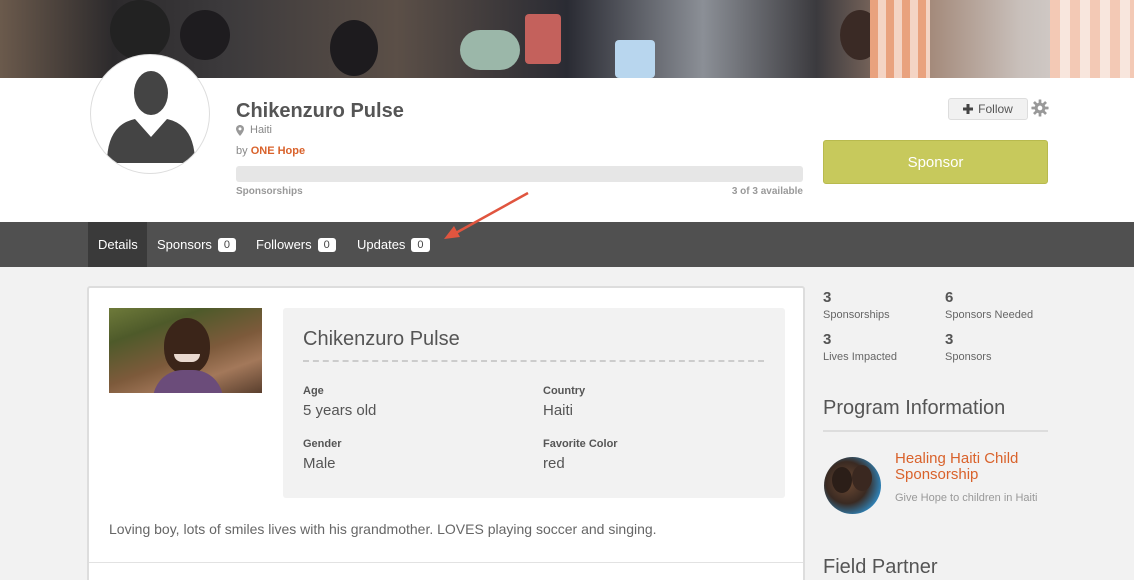 The width and height of the screenshot is (1134, 580). I want to click on details-title: Chikenzuro Pulse, so click(381, 339).